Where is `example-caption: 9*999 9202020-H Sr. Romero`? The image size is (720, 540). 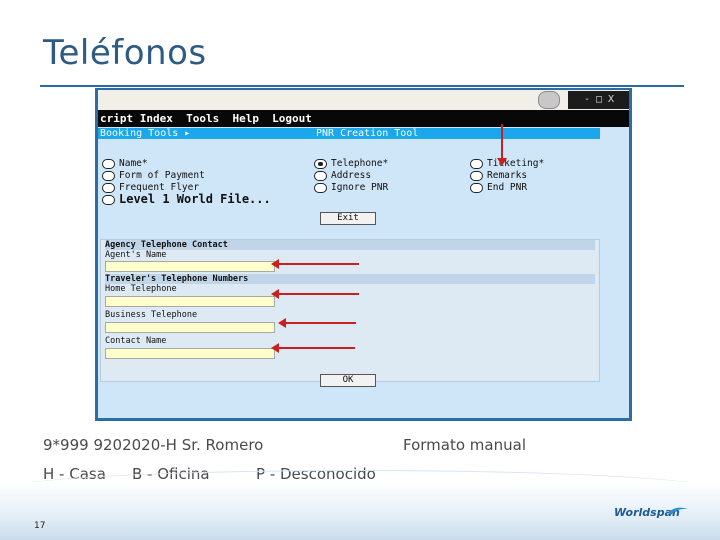 example-caption: 9*999 9202020-H Sr. Romero is located at coordinates (153, 445).